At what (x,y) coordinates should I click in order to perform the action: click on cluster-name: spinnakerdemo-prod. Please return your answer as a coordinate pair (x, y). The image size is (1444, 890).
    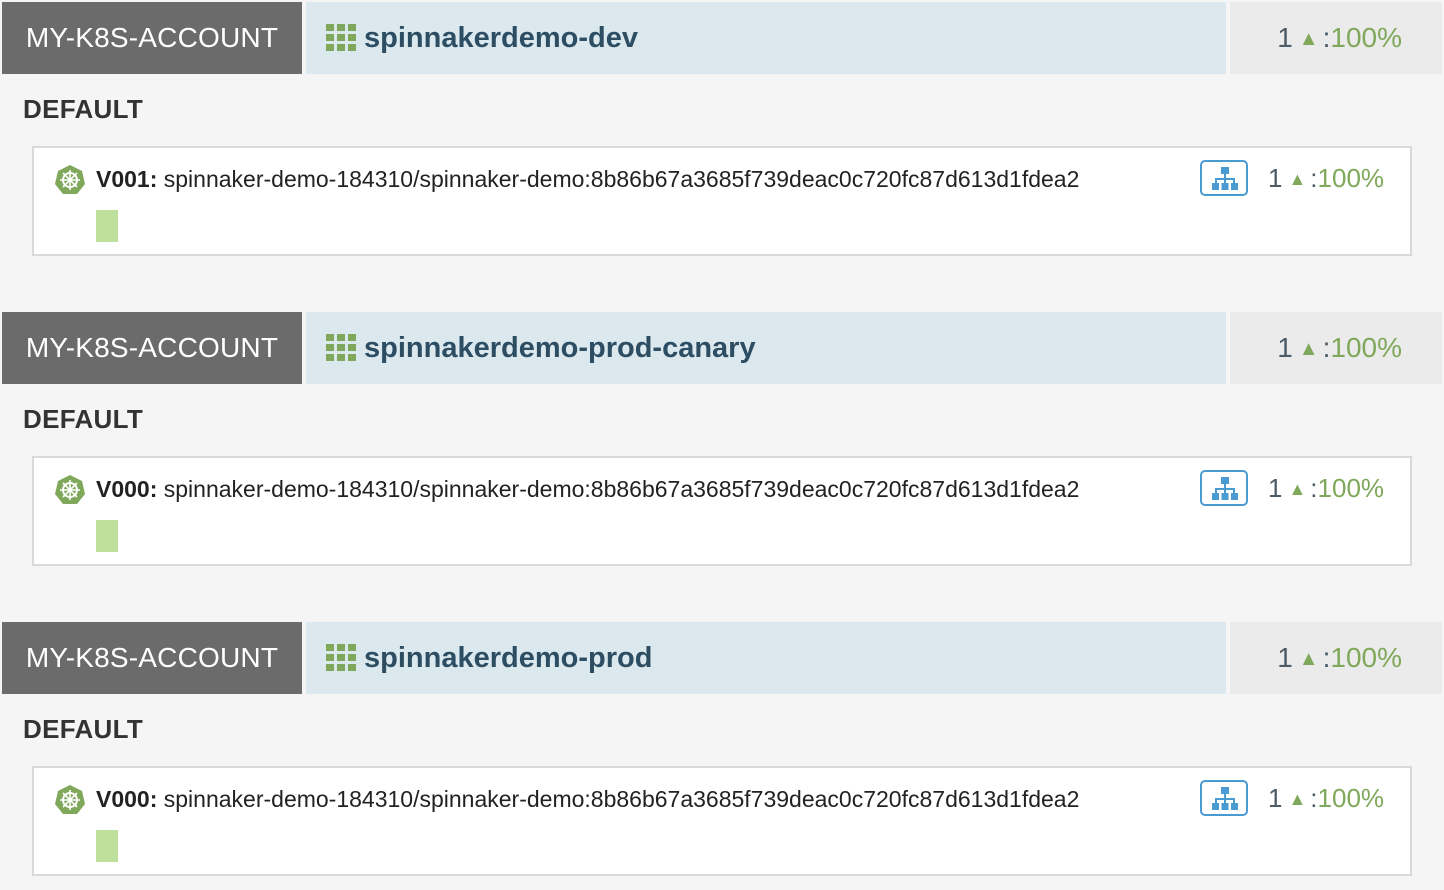
    Looking at the image, I should click on (508, 658).